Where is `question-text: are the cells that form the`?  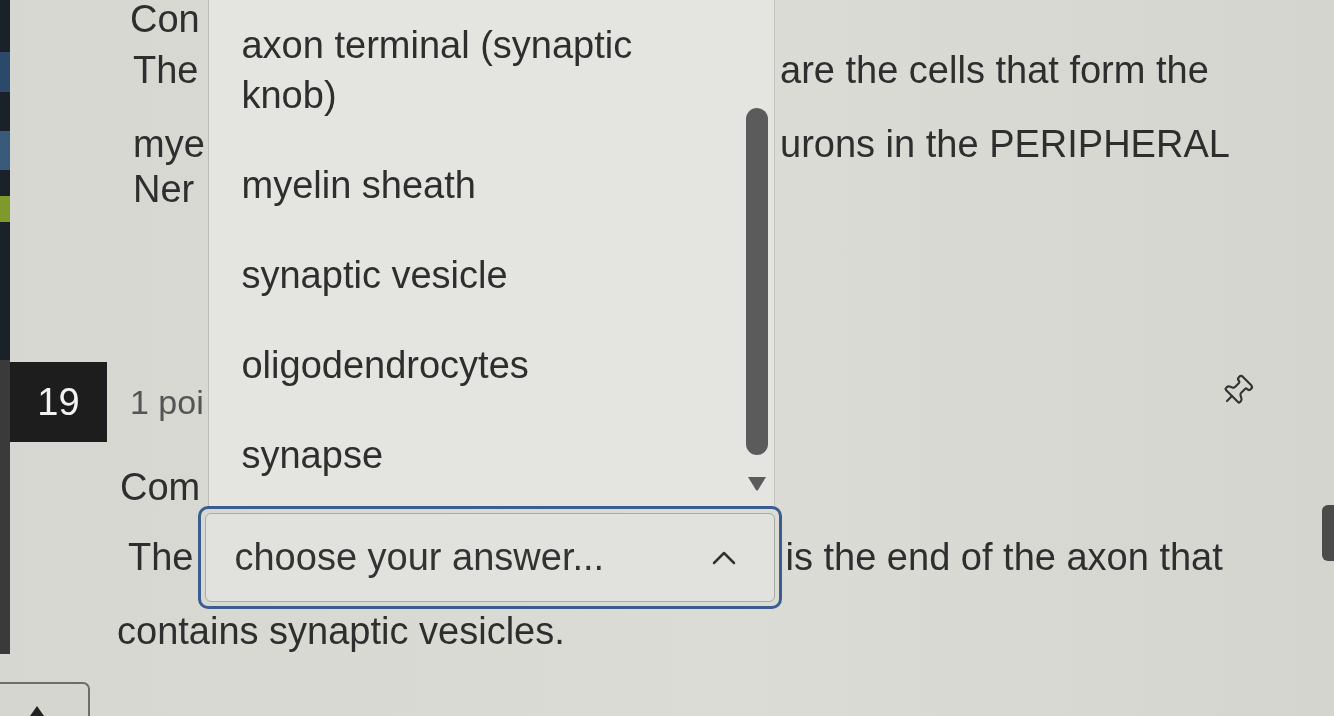
question-text: are the cells that form the is located at coordinates (994, 70).